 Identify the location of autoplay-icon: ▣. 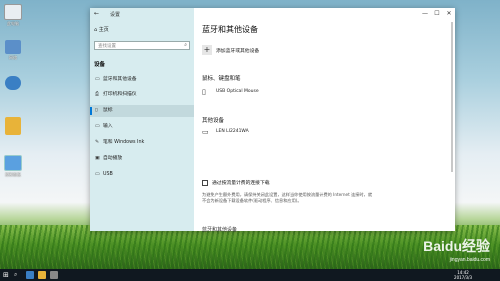
(97, 158).